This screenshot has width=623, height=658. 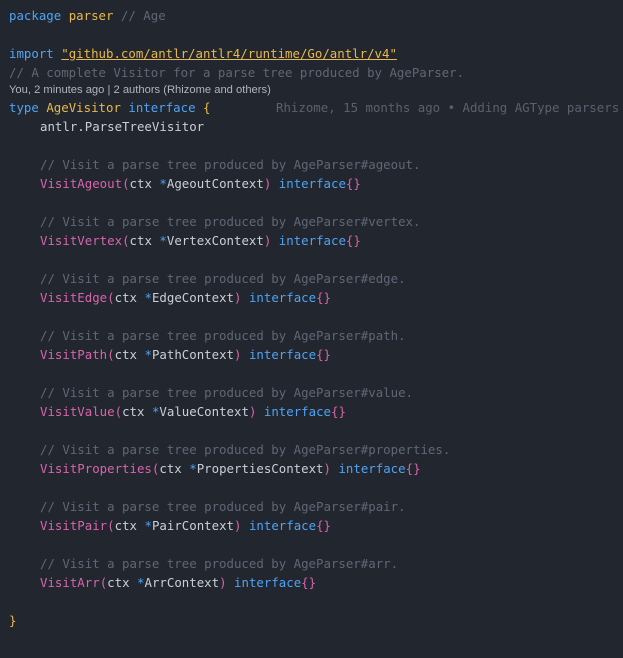 I want to click on param-type: PairContext, so click(x=192, y=525).